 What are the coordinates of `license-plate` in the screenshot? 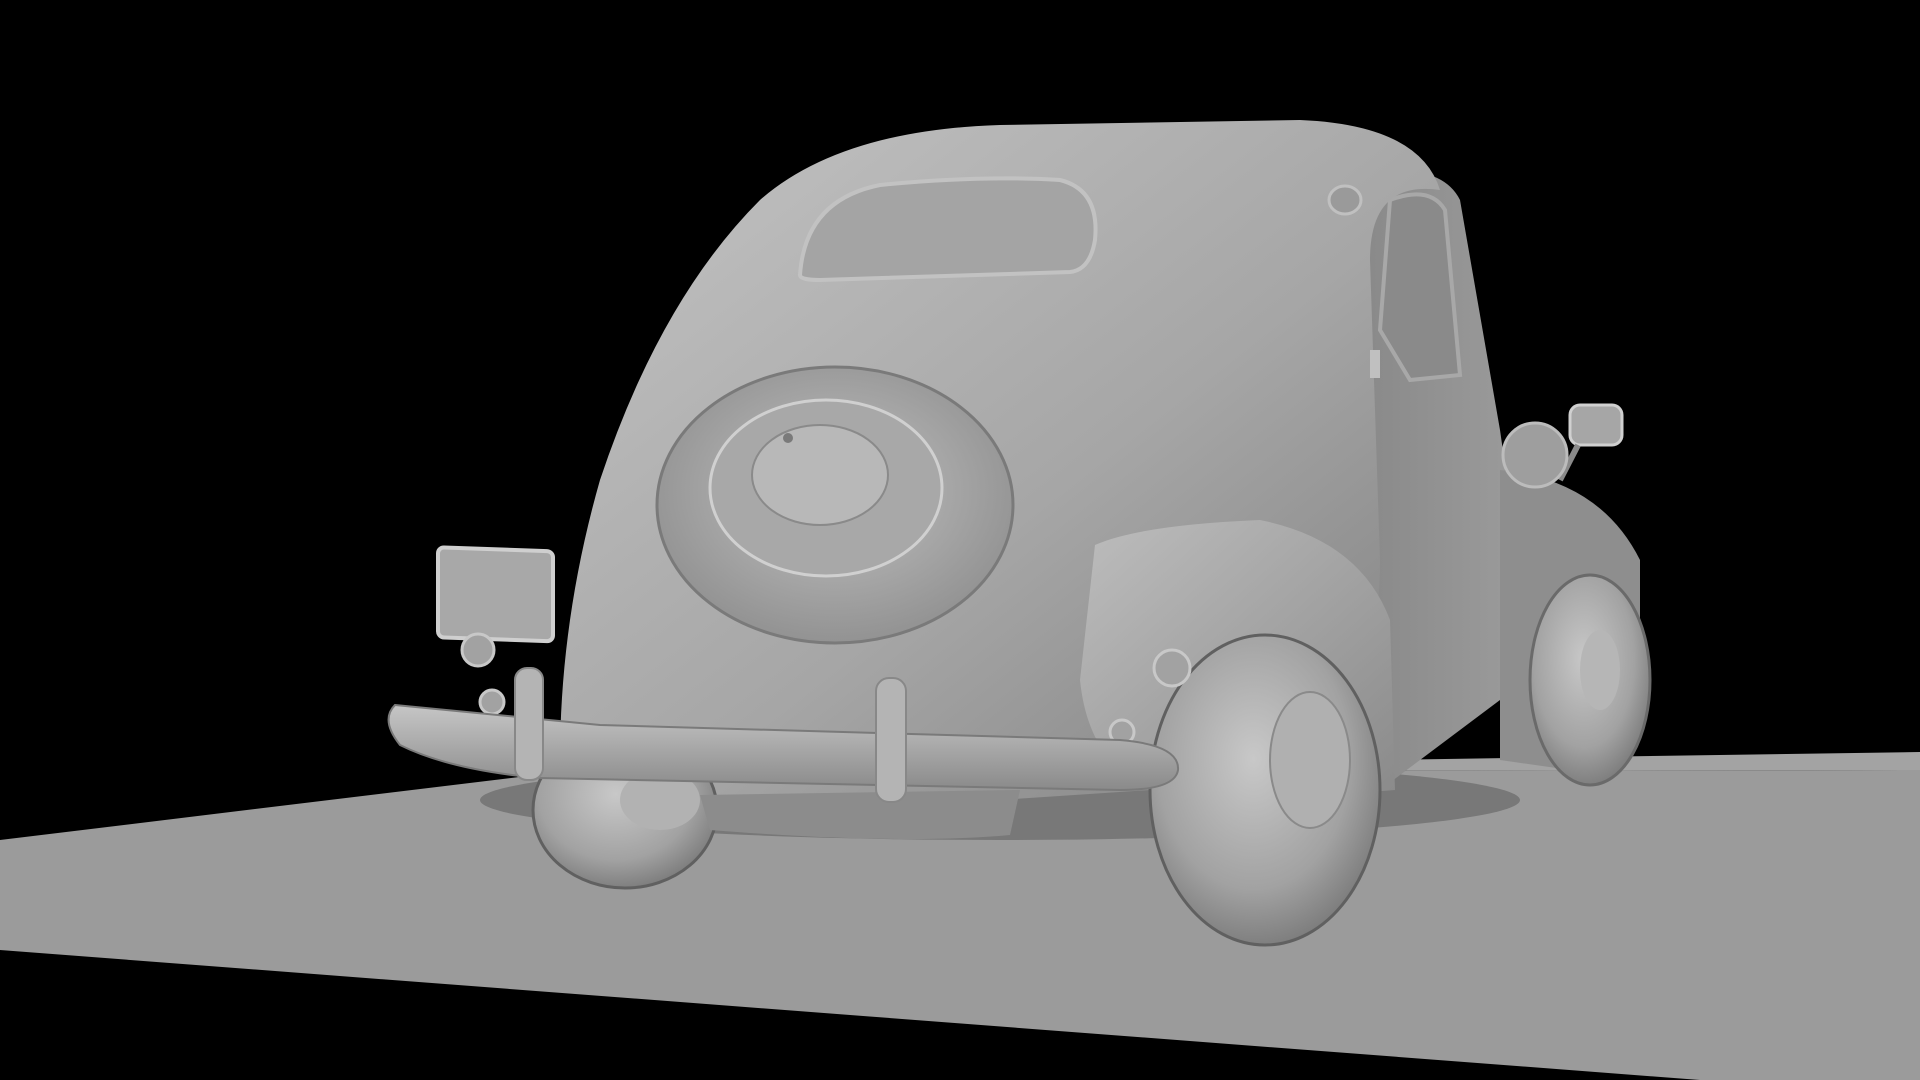 It's located at (495, 594).